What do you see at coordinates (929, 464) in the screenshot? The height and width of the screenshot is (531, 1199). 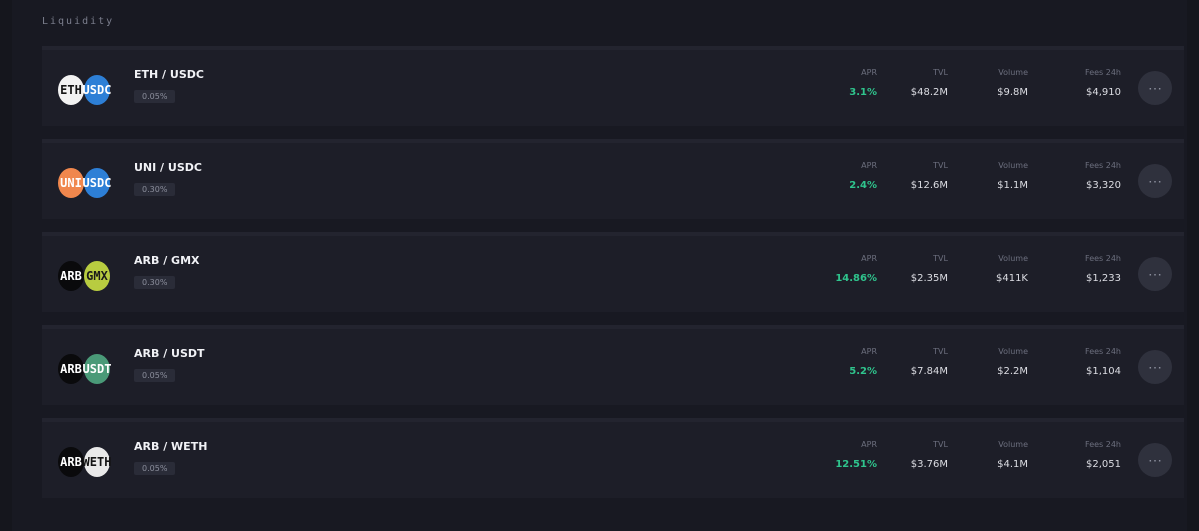 I see `tvl-value: $3.76M` at bounding box center [929, 464].